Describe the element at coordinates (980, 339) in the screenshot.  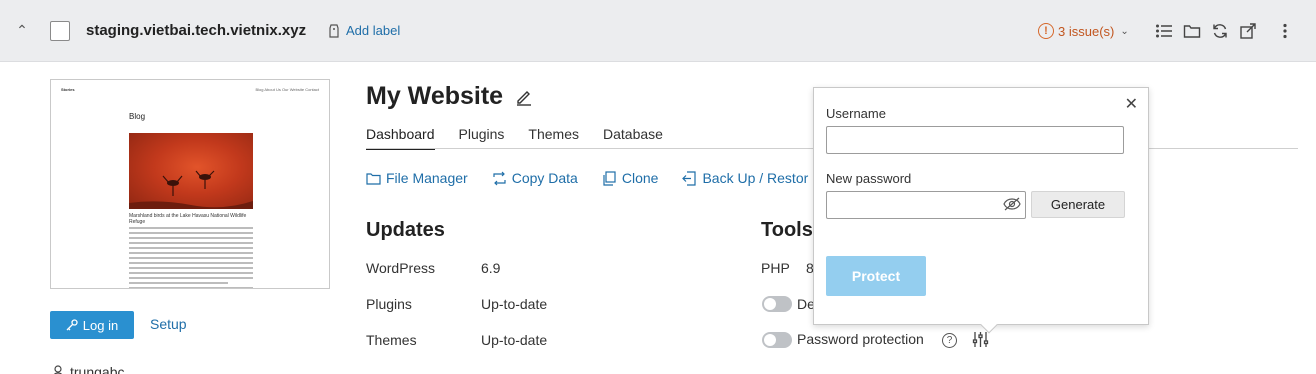
I see `settings-sliders-icon` at that location.